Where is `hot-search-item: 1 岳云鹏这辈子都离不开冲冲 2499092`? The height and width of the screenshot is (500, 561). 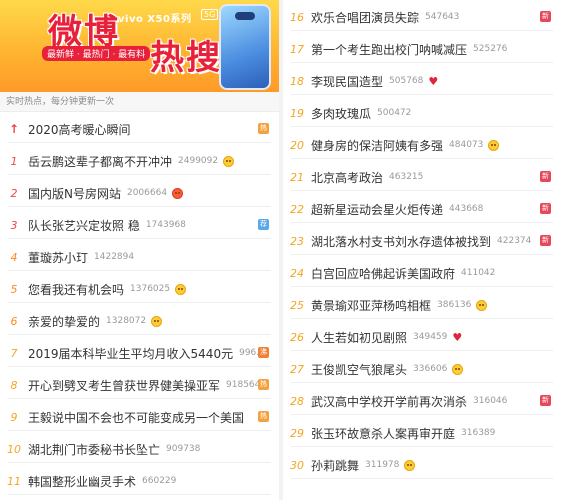
hot-search-item: 1 岳云鹏这辈子都离不开冲冲 2499092 is located at coordinates (139, 161).